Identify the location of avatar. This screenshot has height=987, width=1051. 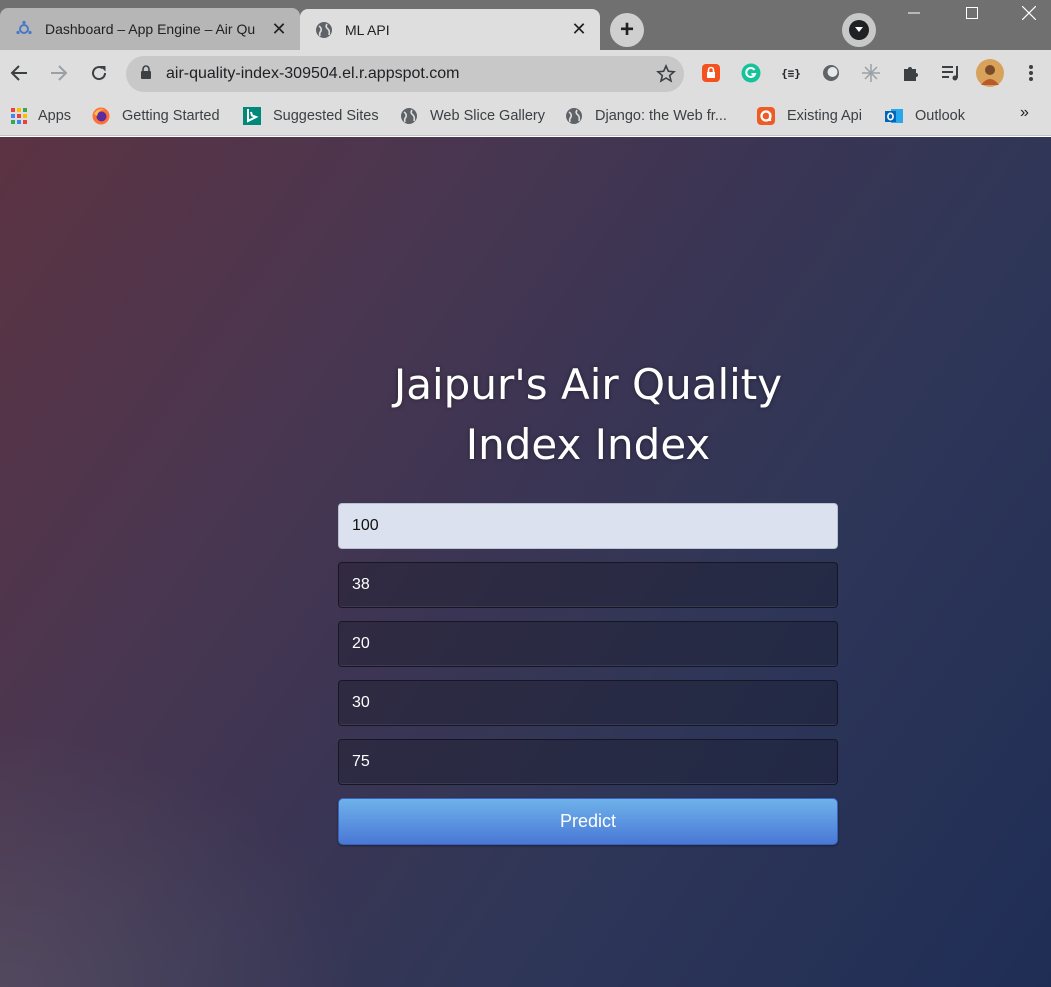
(990, 73).